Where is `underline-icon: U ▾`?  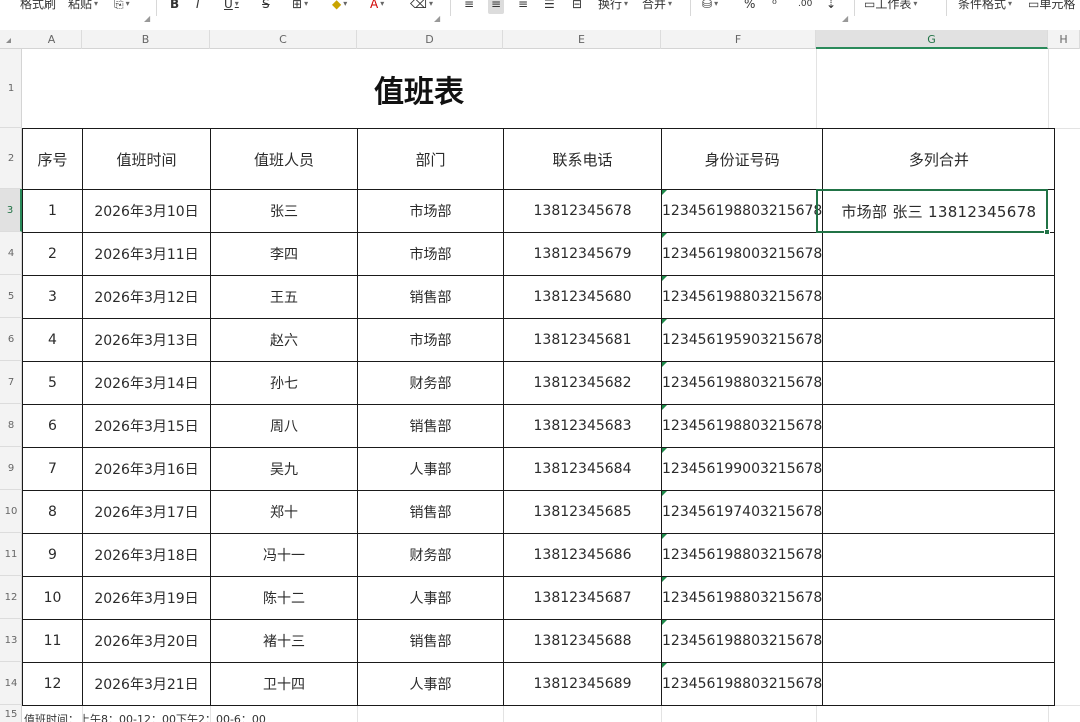 underline-icon: U ▾ is located at coordinates (231, 7).